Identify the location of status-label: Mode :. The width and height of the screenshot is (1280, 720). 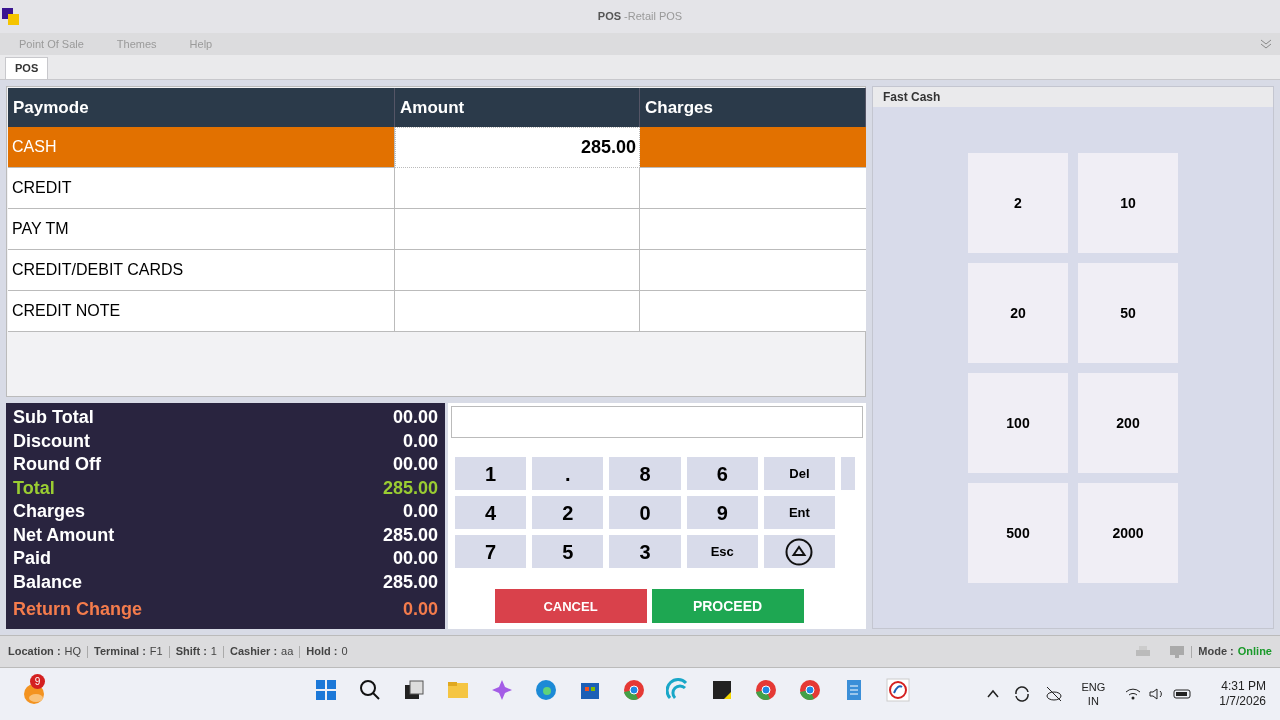
(1216, 652).